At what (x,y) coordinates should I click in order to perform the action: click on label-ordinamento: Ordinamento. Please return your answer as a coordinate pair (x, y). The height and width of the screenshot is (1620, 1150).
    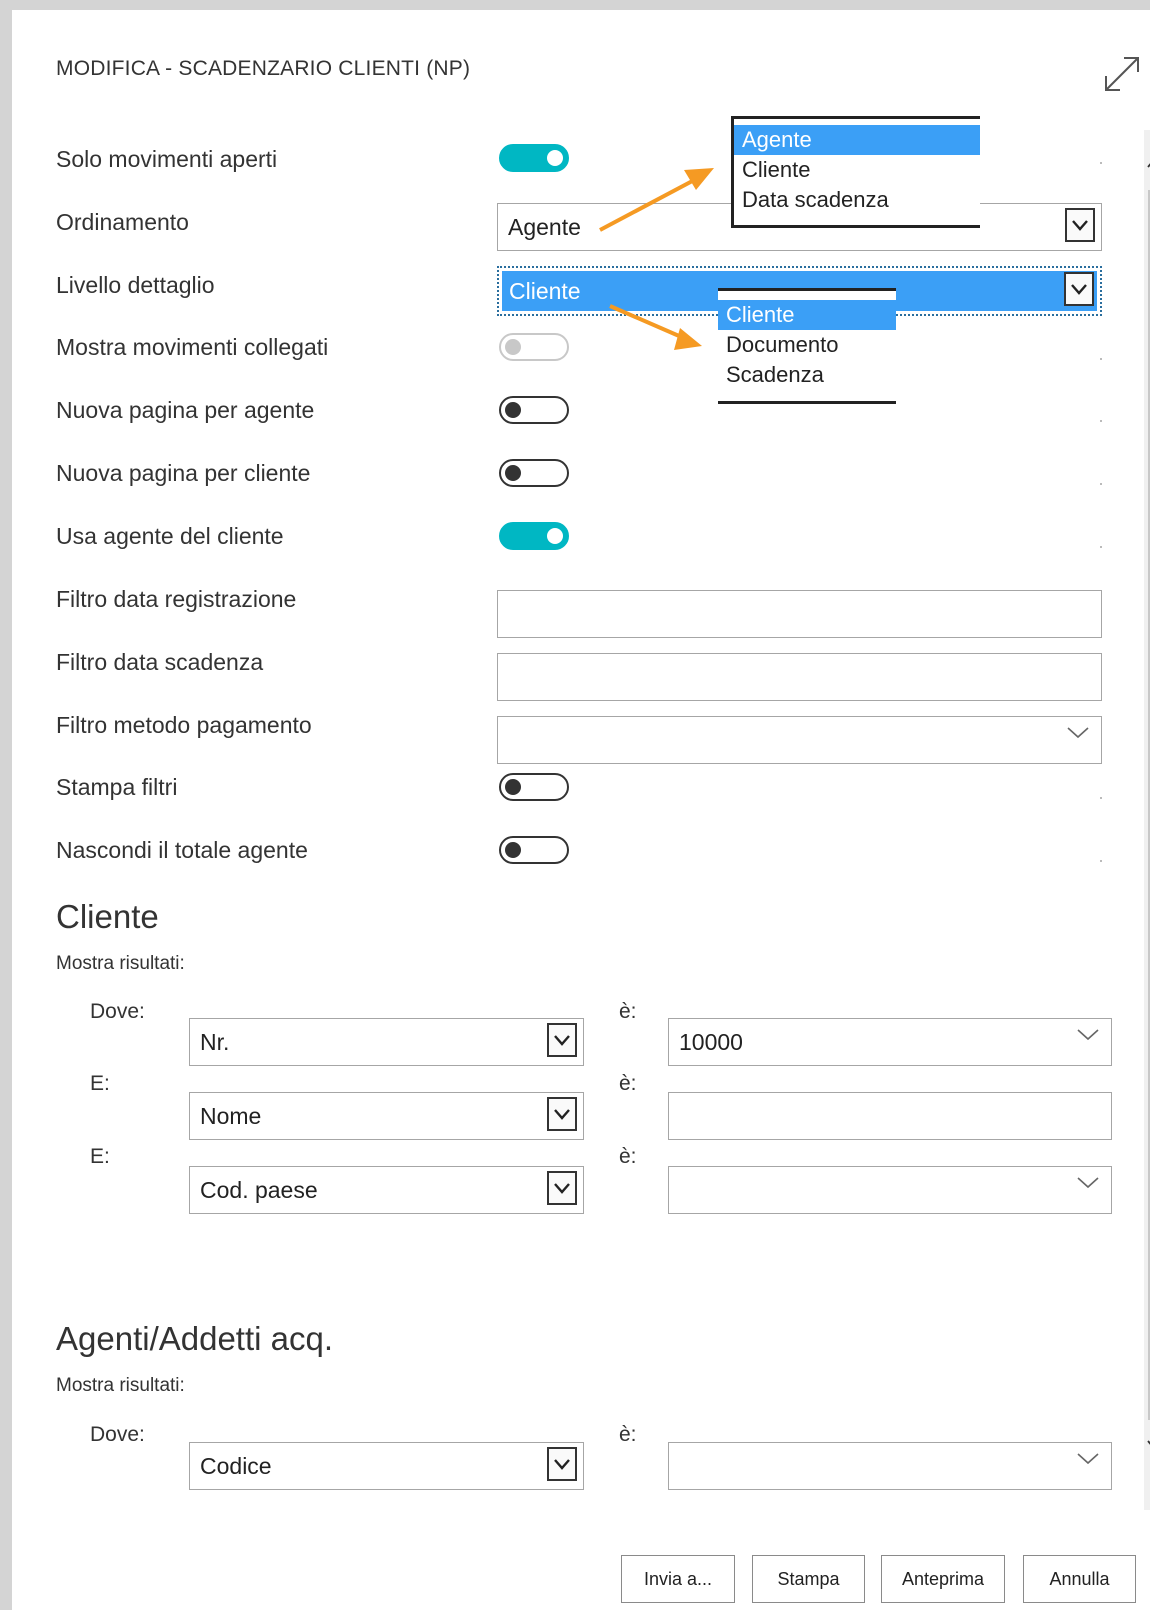
    Looking at the image, I should click on (122, 222).